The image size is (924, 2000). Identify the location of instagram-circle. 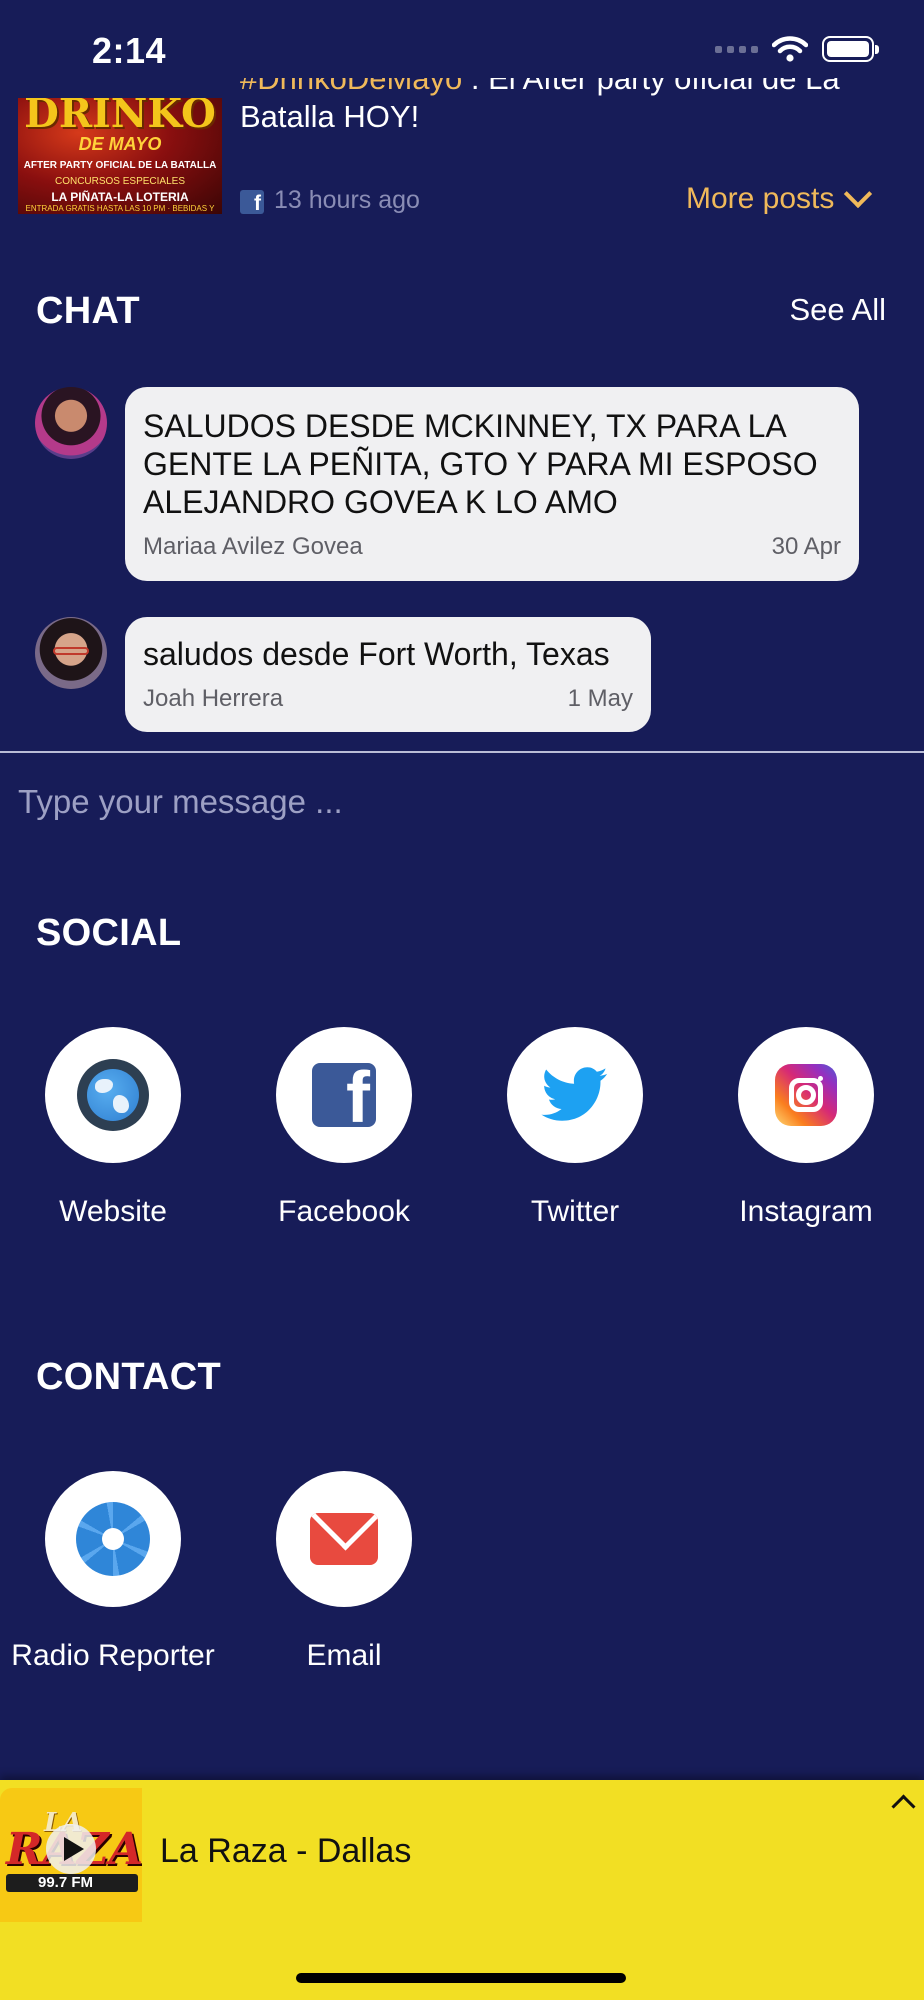
(806, 1095).